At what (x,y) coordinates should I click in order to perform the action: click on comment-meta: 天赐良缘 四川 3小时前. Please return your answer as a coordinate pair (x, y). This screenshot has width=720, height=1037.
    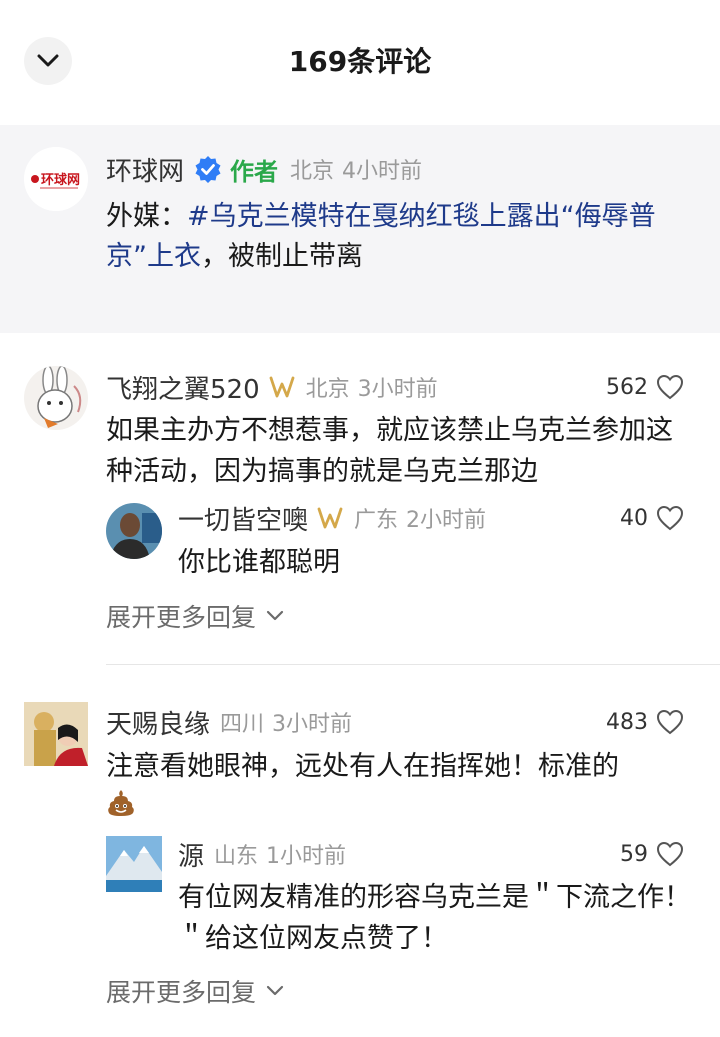
    Looking at the image, I should click on (229, 722).